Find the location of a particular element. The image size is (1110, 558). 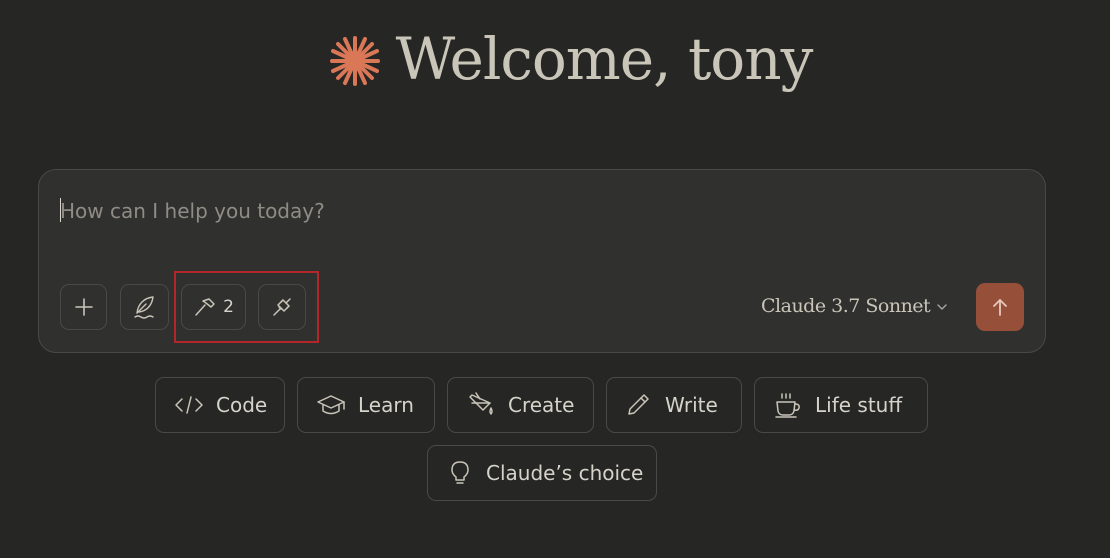

coffee-cup-icon is located at coordinates (787, 405).